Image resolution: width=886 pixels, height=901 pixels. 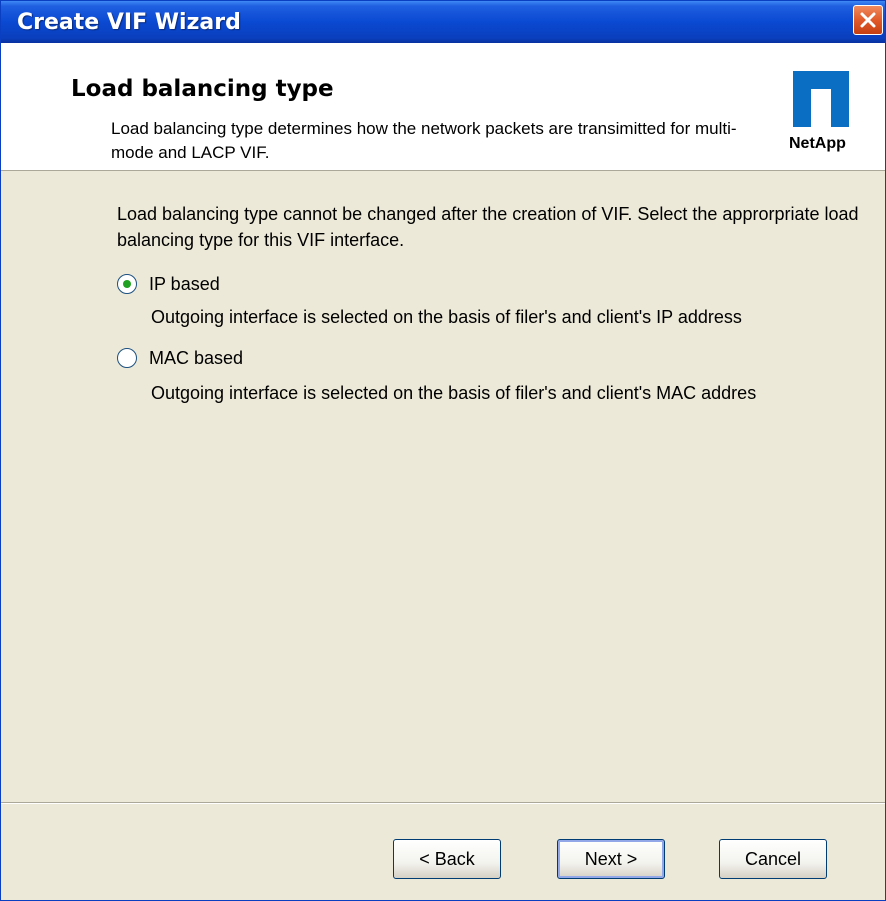 I want to click on radio-mac-based: MAC based, so click(x=180, y=358).